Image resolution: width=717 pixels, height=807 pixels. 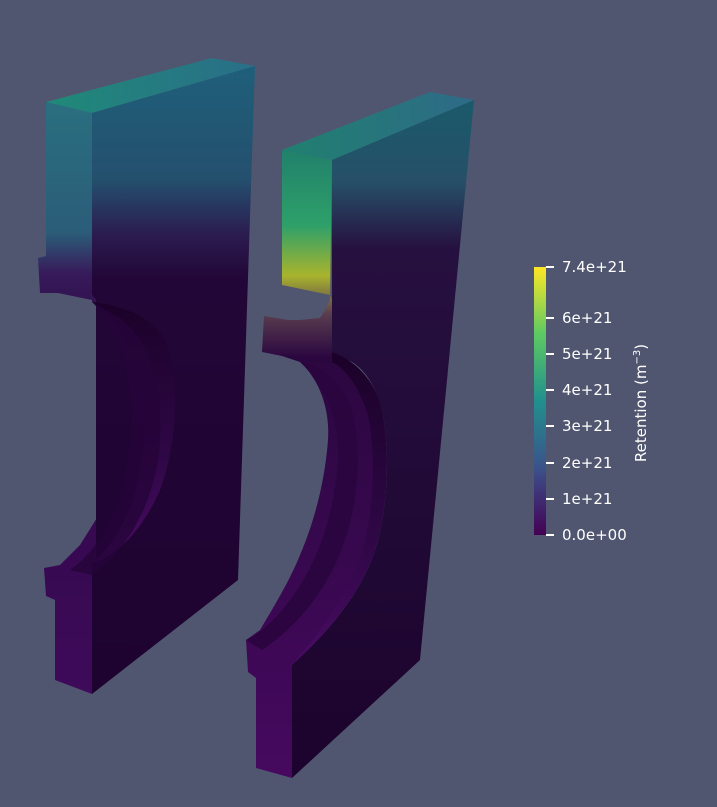 I want to click on colorbar-tick-label: 3e+21, so click(x=587, y=426).